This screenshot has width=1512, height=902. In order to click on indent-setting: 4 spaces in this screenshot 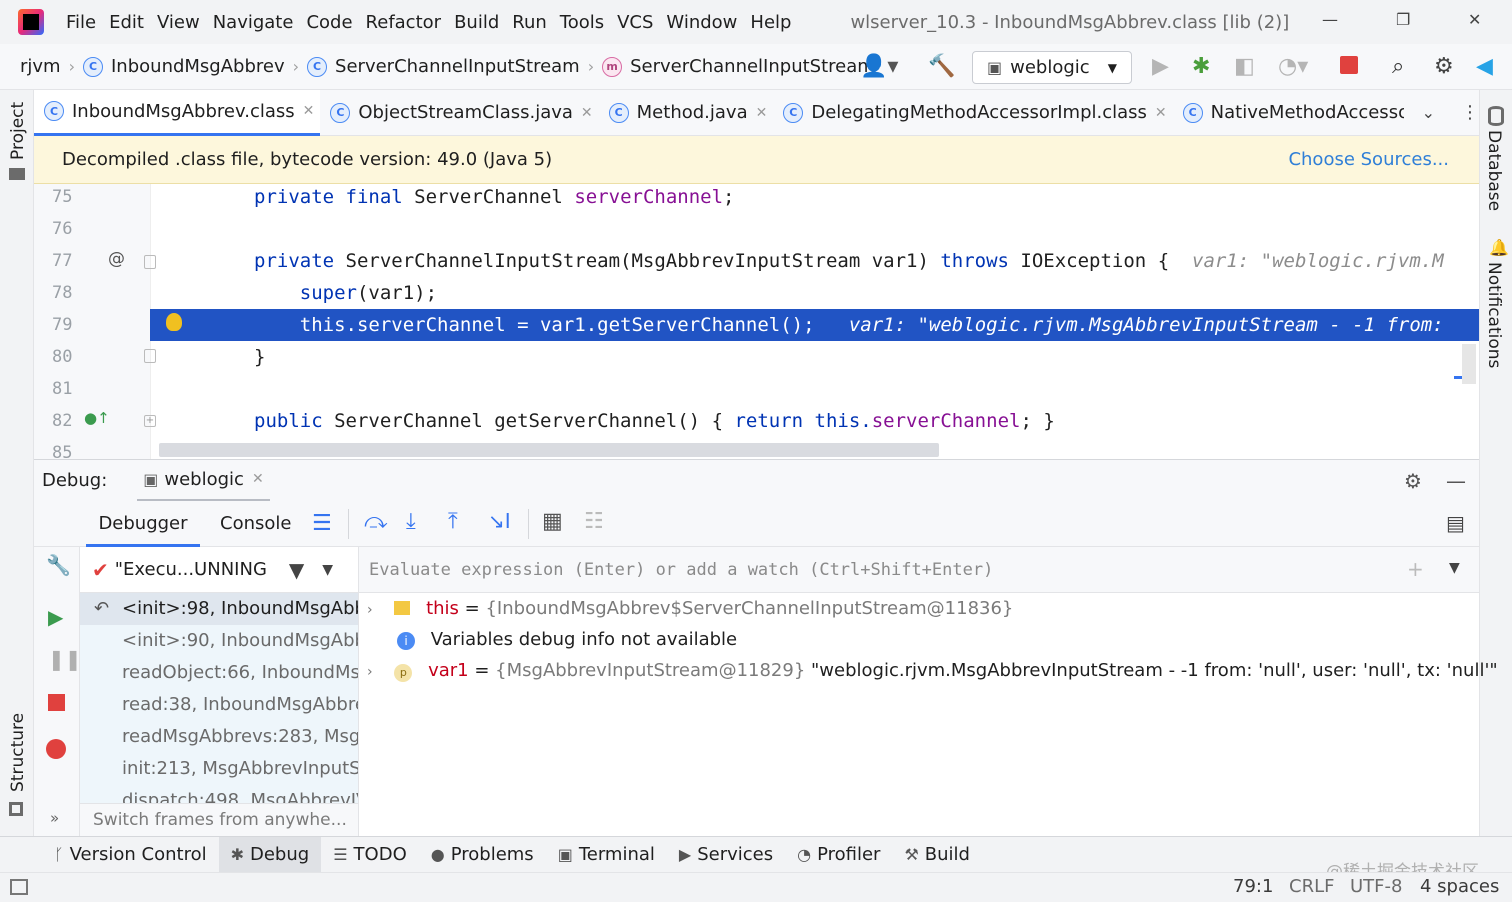, I will do `click(1459, 886)`.